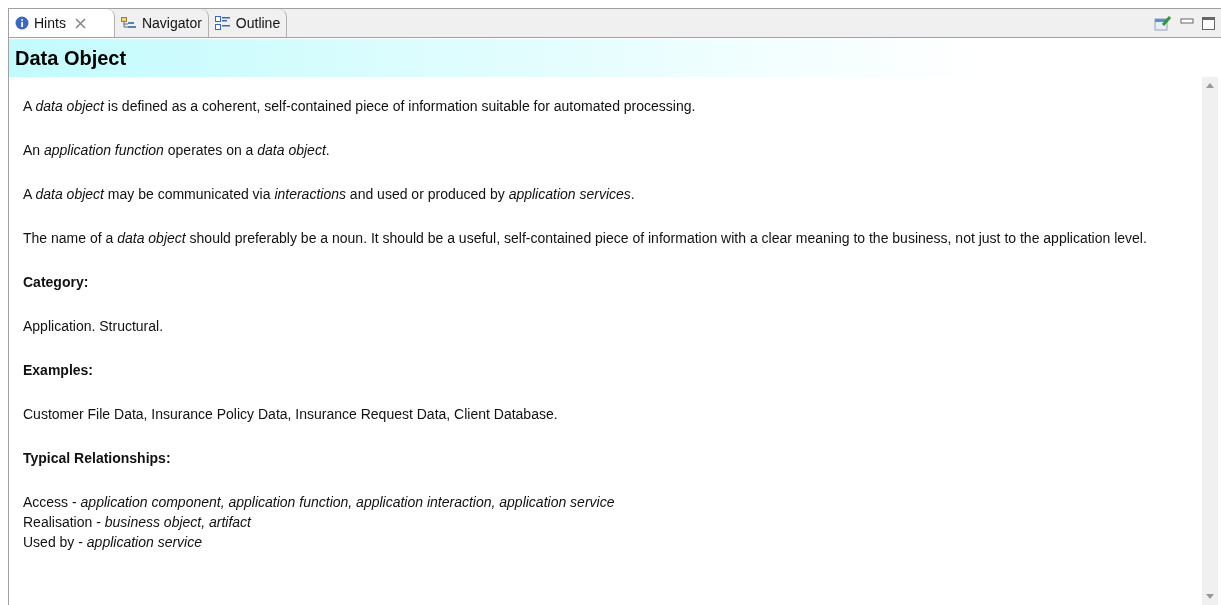 The image size is (1221, 605). Describe the element at coordinates (1210, 341) in the screenshot. I see `scrollbar` at that location.